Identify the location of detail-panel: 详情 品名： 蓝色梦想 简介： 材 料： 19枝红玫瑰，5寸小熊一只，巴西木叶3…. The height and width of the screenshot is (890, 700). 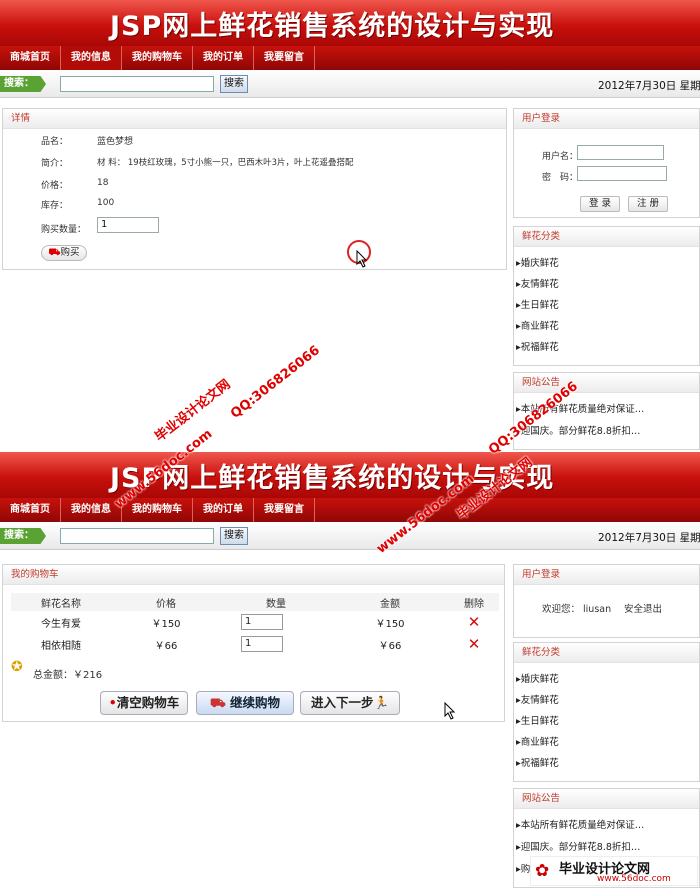
(254, 189).